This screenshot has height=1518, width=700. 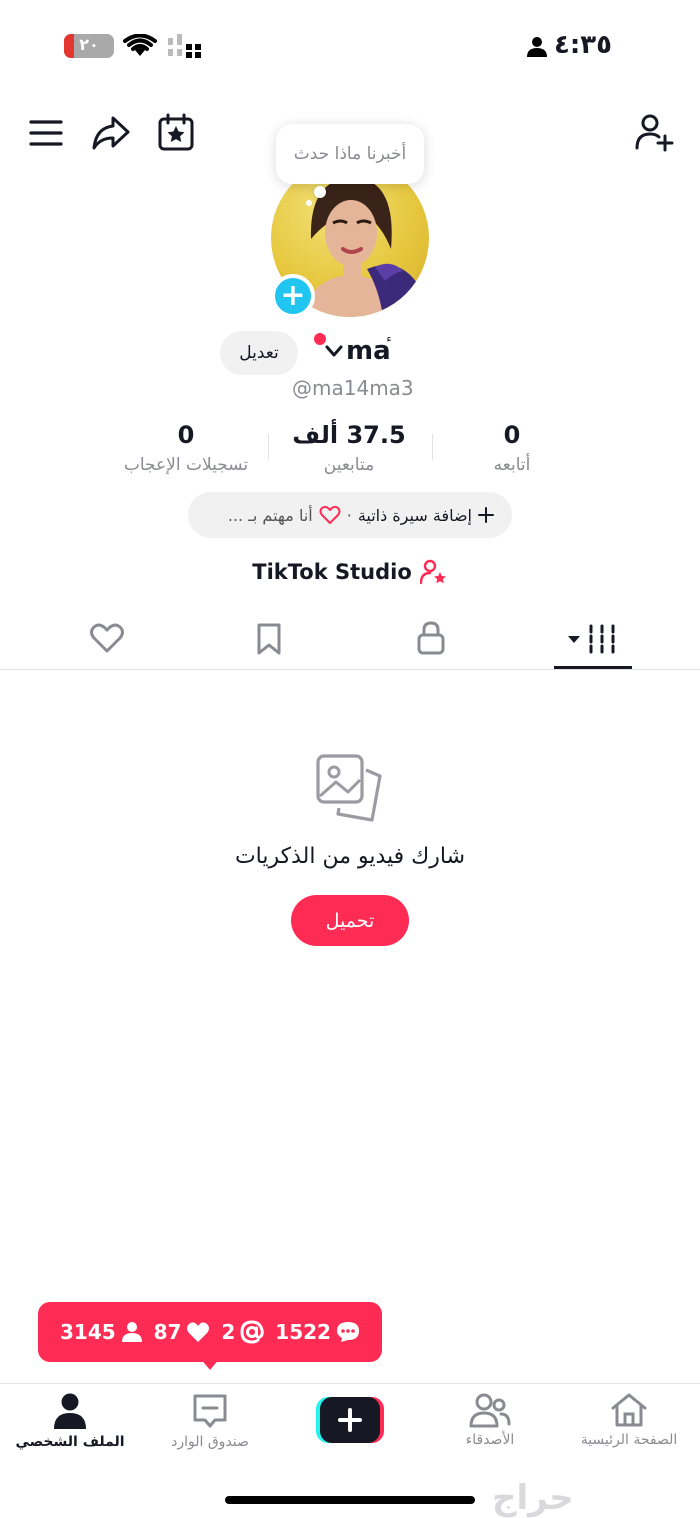 I want to click on likes-count: 0, so click(x=186, y=435).